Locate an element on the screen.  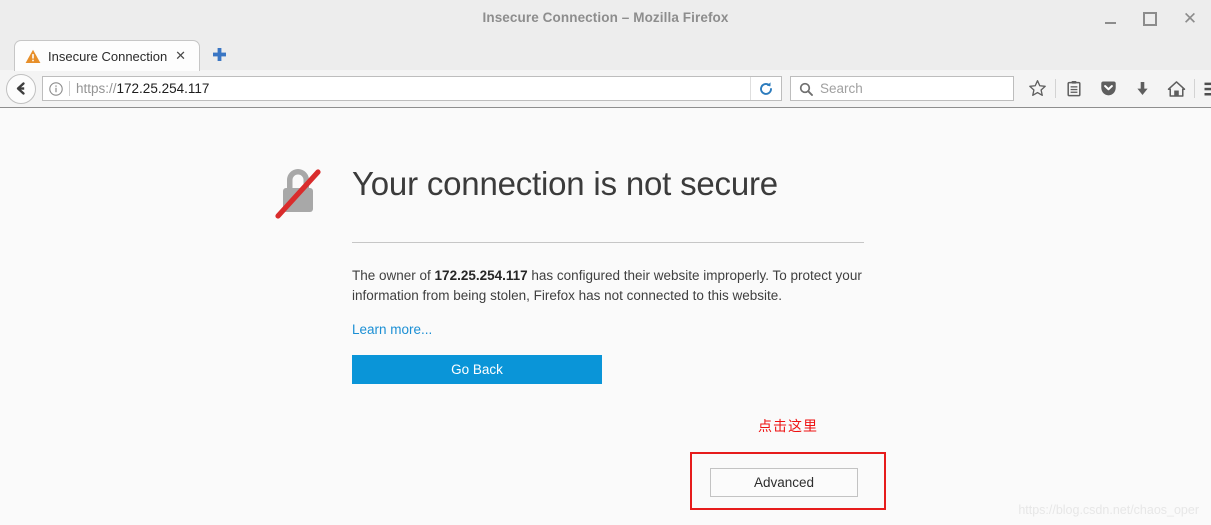
plus-icon is located at coordinates (219, 54).